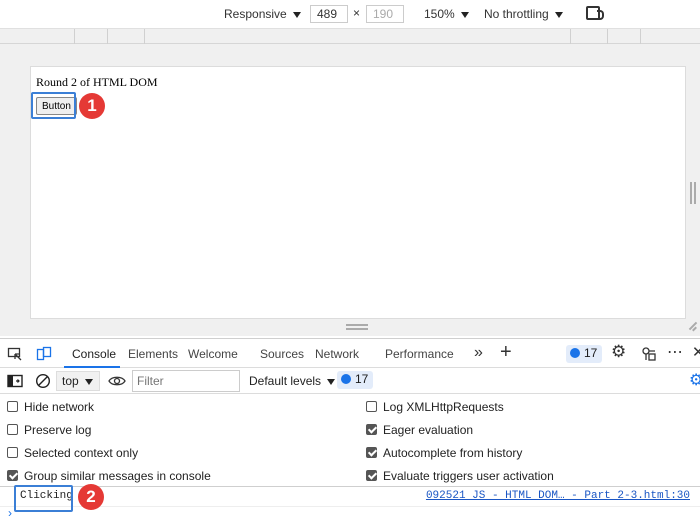 Image resolution: width=700 pixels, height=528 pixels. I want to click on more-tabs-icon: », so click(478, 353).